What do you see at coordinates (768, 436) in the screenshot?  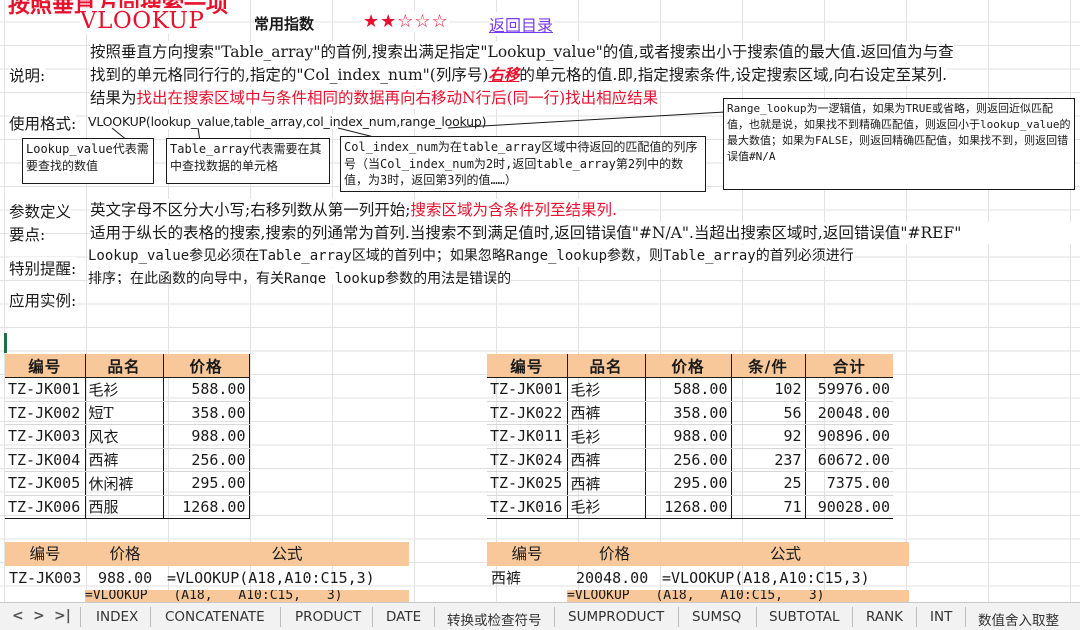 I see `cell-qty: 92` at bounding box center [768, 436].